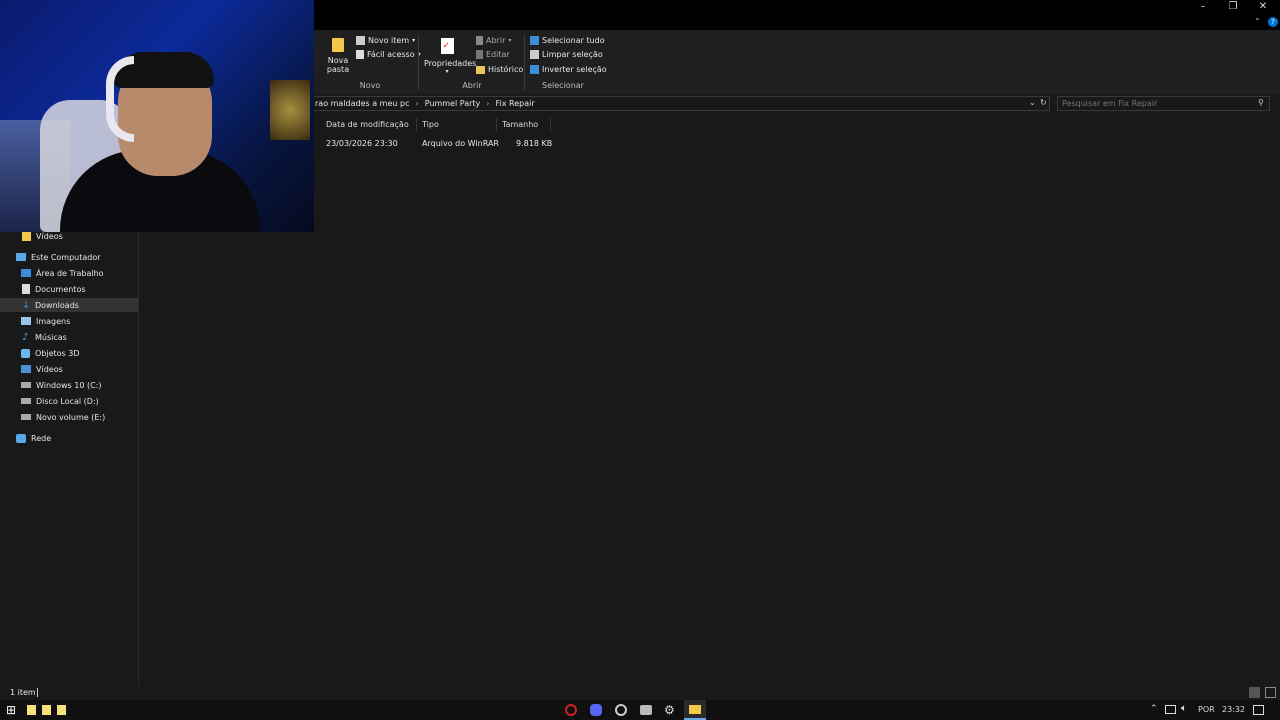 This screenshot has width=1280, height=720. What do you see at coordinates (1273, 22) in the screenshot?
I see `help-icon: ?` at bounding box center [1273, 22].